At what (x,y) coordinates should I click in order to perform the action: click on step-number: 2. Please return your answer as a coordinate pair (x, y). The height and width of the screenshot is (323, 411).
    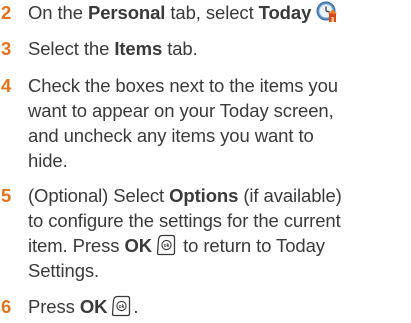
    Looking at the image, I should click on (6, 12).